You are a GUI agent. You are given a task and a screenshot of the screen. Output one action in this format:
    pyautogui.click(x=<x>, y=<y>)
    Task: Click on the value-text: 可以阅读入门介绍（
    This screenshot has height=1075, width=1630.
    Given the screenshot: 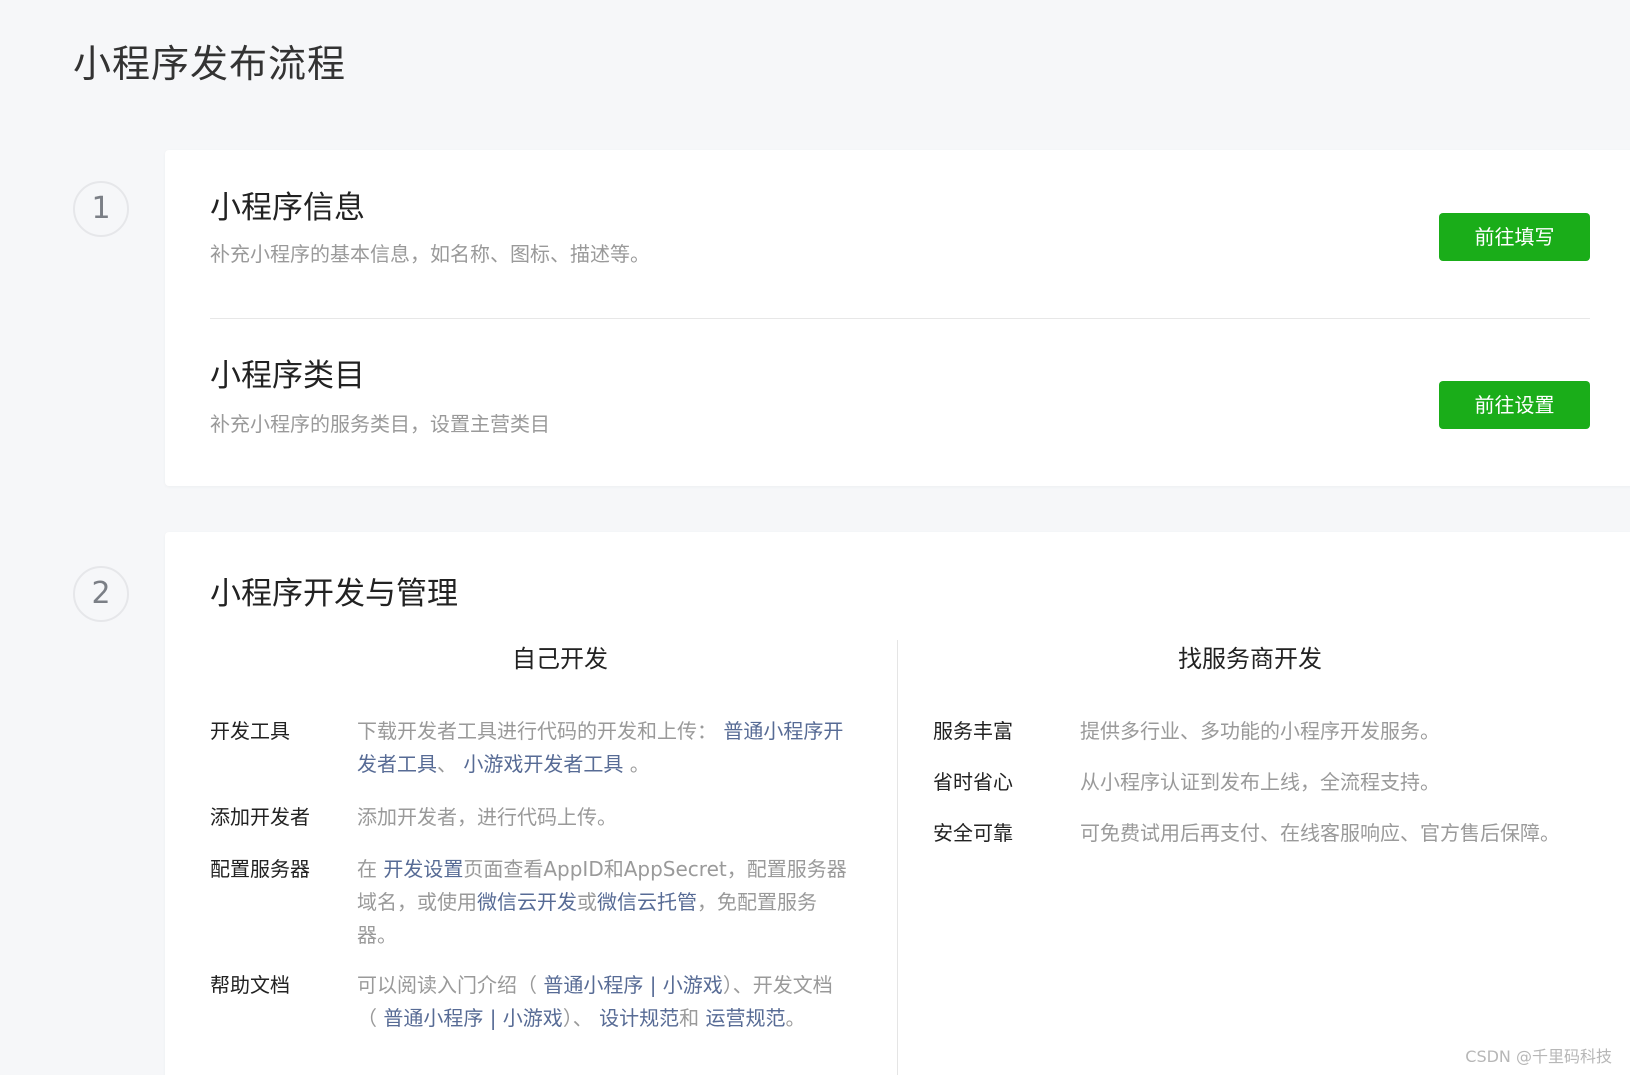 What is the action you would take?
    pyautogui.click(x=450, y=985)
    